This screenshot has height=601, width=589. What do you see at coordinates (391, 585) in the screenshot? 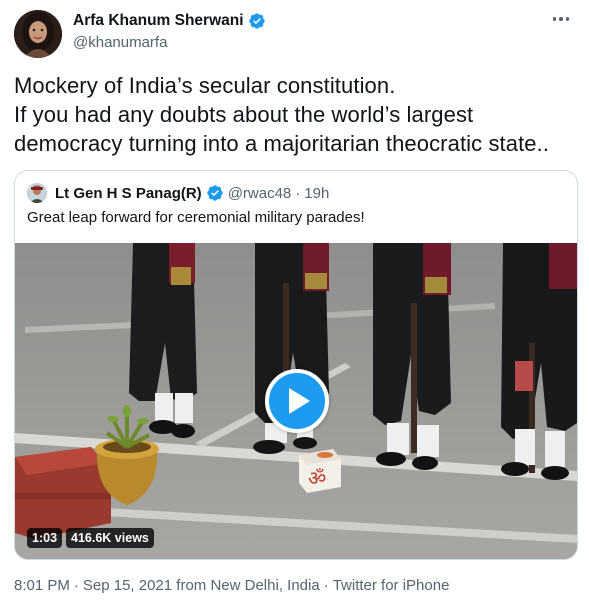
I see `tweet-source: Twitter for iPhone` at bounding box center [391, 585].